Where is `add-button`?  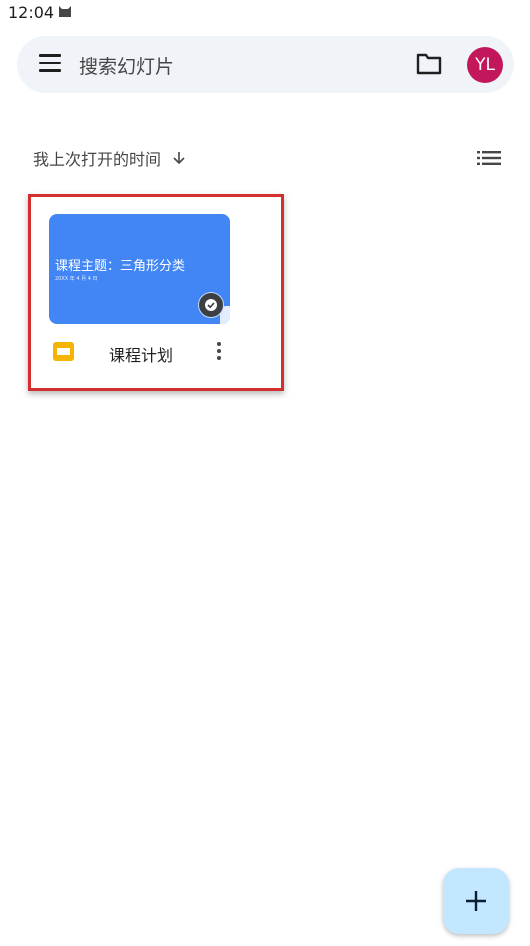 add-button is located at coordinates (476, 901).